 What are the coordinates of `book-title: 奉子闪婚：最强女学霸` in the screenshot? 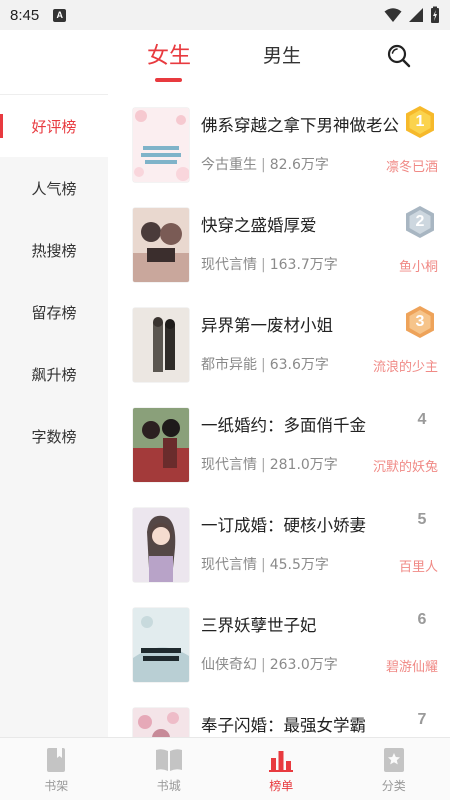 It's located at (303, 724).